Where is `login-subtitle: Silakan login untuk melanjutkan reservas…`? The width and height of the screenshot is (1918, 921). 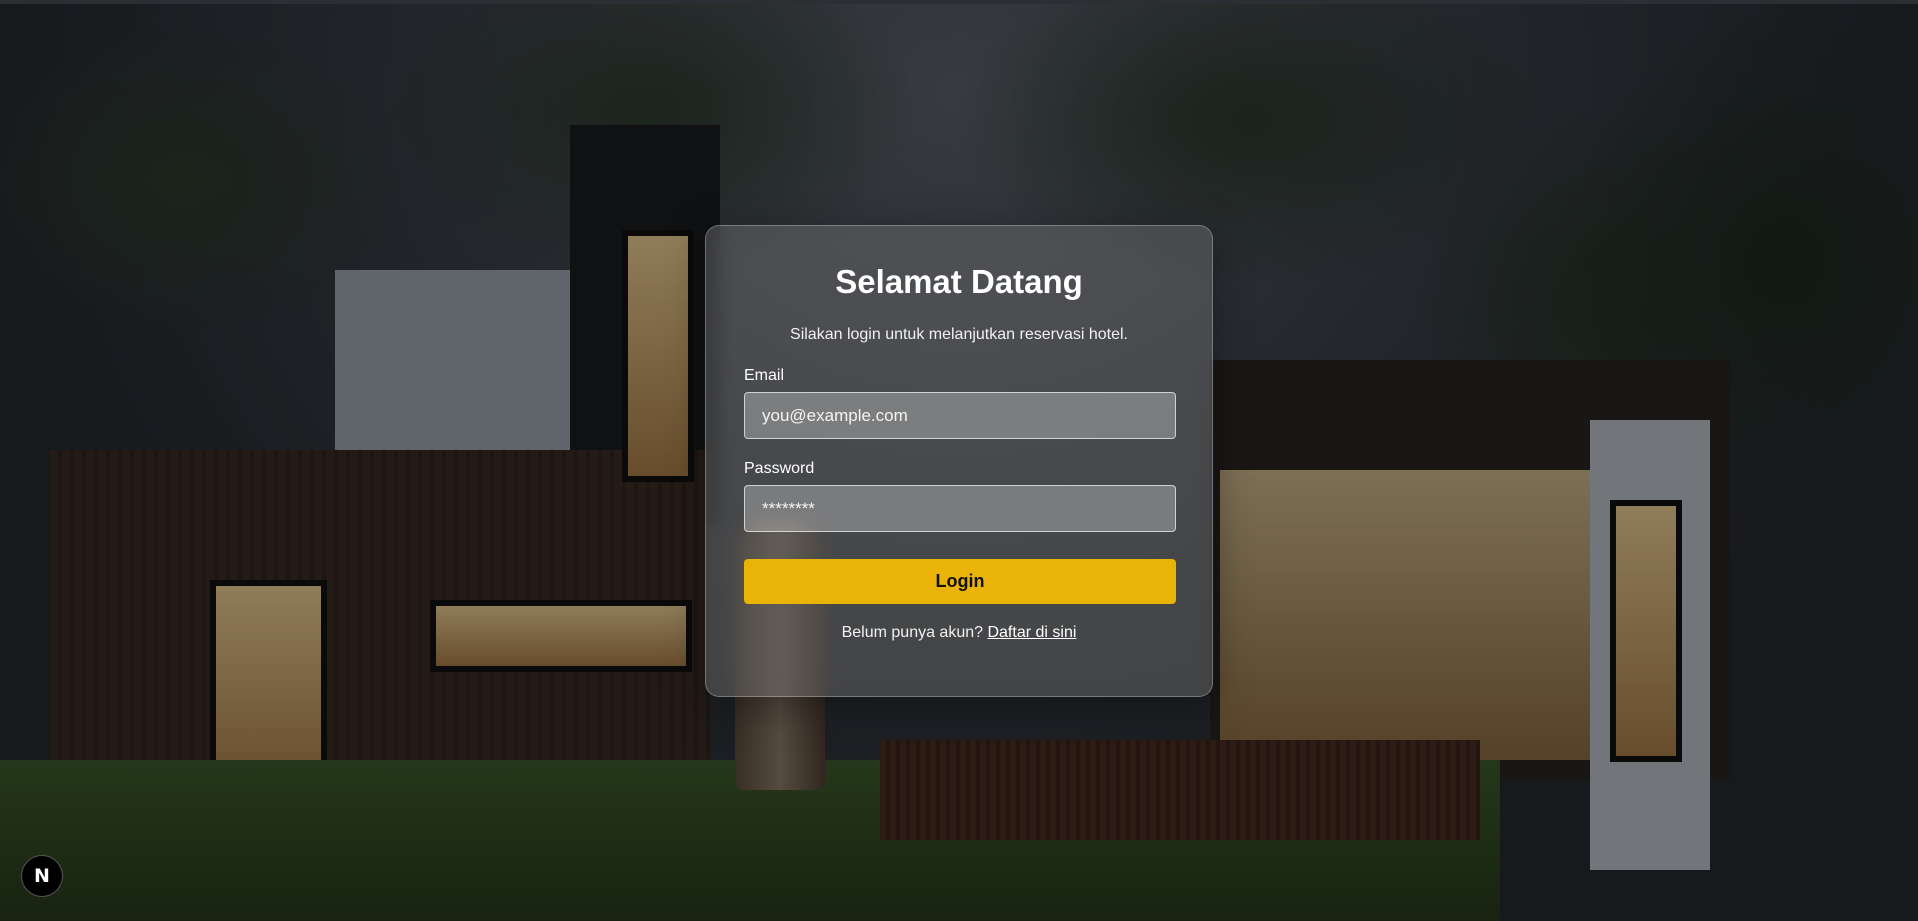
login-subtitle: Silakan login untuk melanjutkan reservas… is located at coordinates (959, 334).